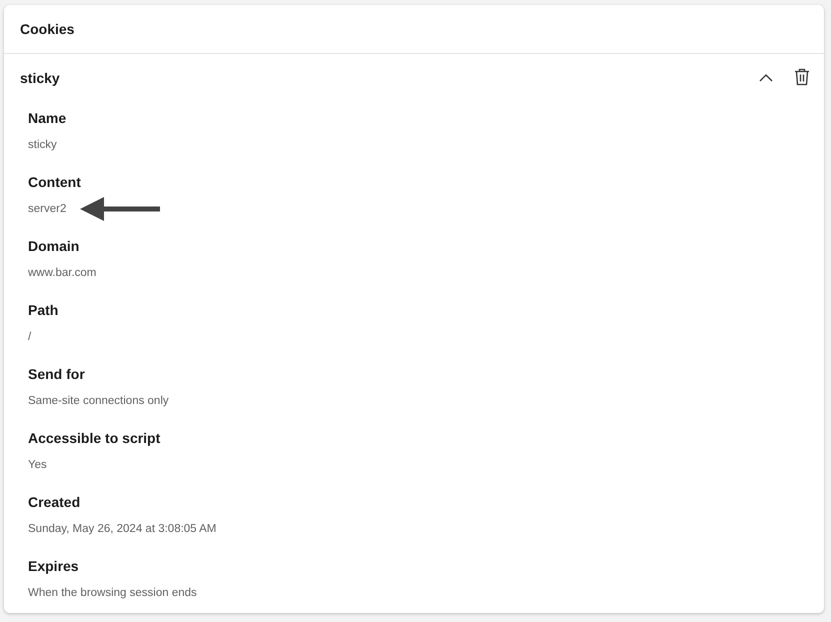  I want to click on panel-title: Cookies, so click(47, 29).